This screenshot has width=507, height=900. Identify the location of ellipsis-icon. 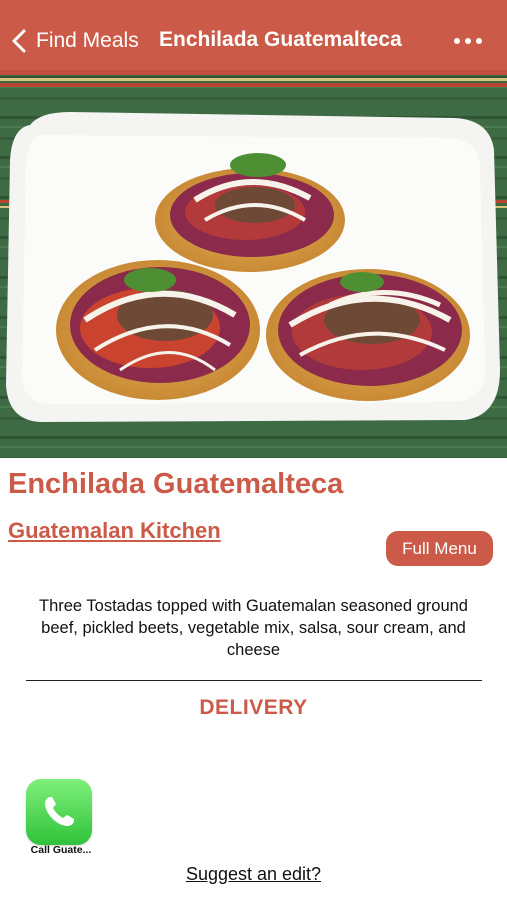
(468, 41).